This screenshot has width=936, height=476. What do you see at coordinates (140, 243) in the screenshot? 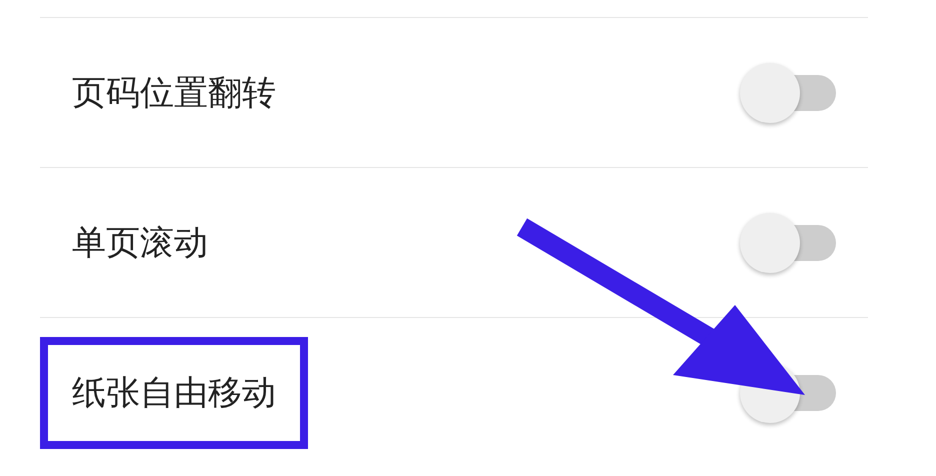
I see `setting-label: 单页滚动` at bounding box center [140, 243].